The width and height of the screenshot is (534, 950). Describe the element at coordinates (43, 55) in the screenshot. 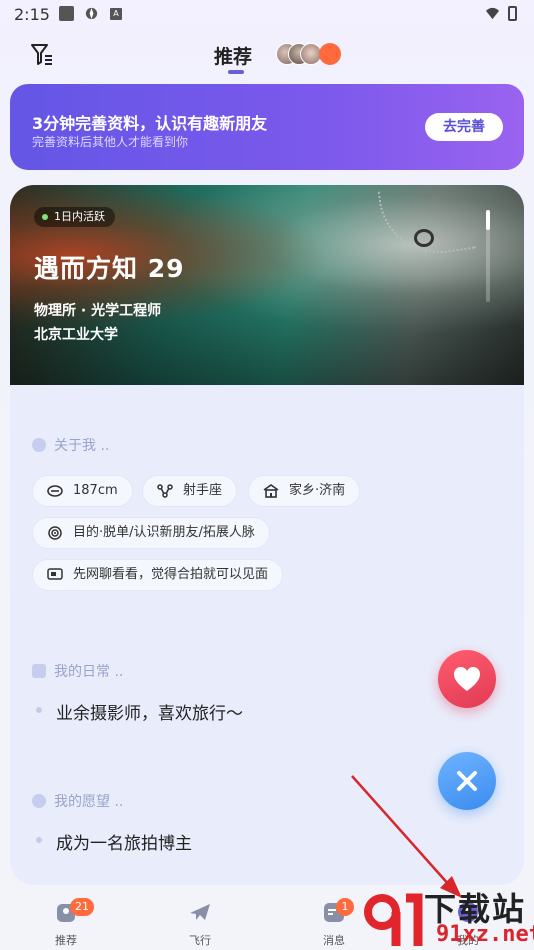

I see `filter-icon` at that location.